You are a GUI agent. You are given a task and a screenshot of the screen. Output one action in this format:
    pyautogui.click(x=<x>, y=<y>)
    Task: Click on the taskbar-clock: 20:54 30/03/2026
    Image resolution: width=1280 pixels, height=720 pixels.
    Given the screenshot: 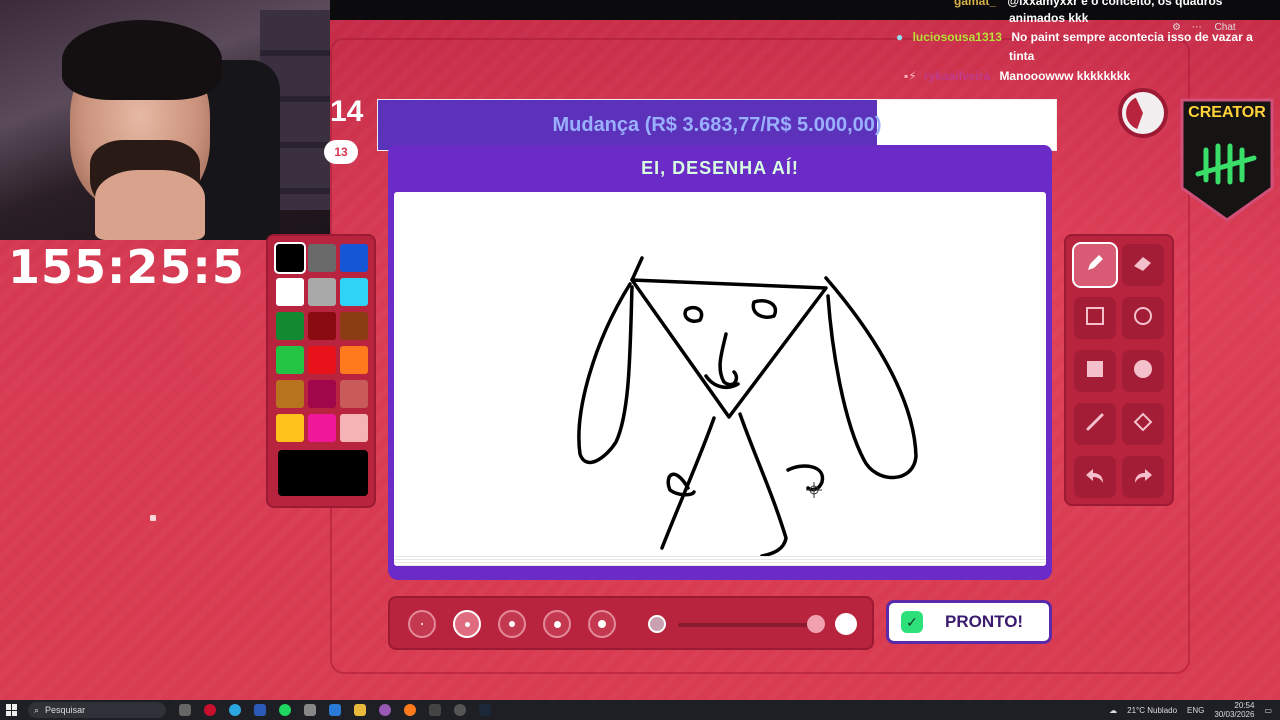 What is the action you would take?
    pyautogui.click(x=1234, y=710)
    